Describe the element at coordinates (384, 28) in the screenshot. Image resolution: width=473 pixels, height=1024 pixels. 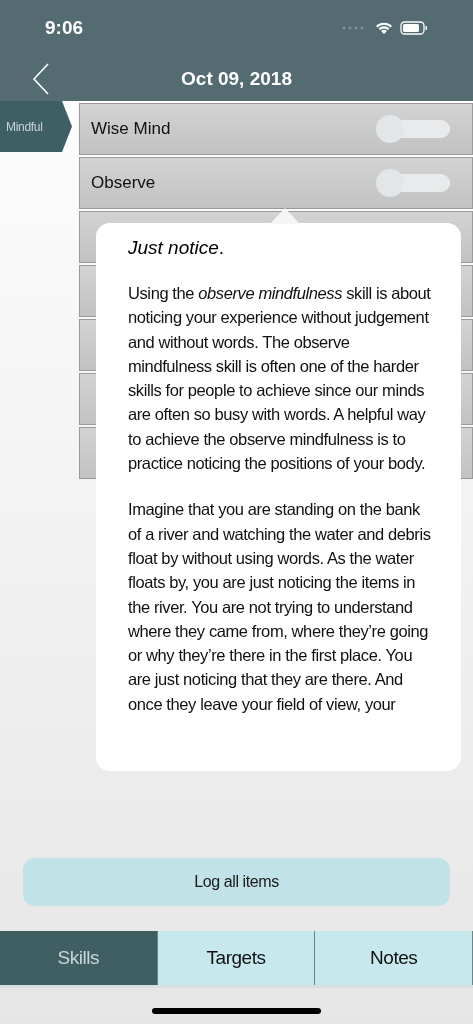
I see `wifi-icon` at that location.